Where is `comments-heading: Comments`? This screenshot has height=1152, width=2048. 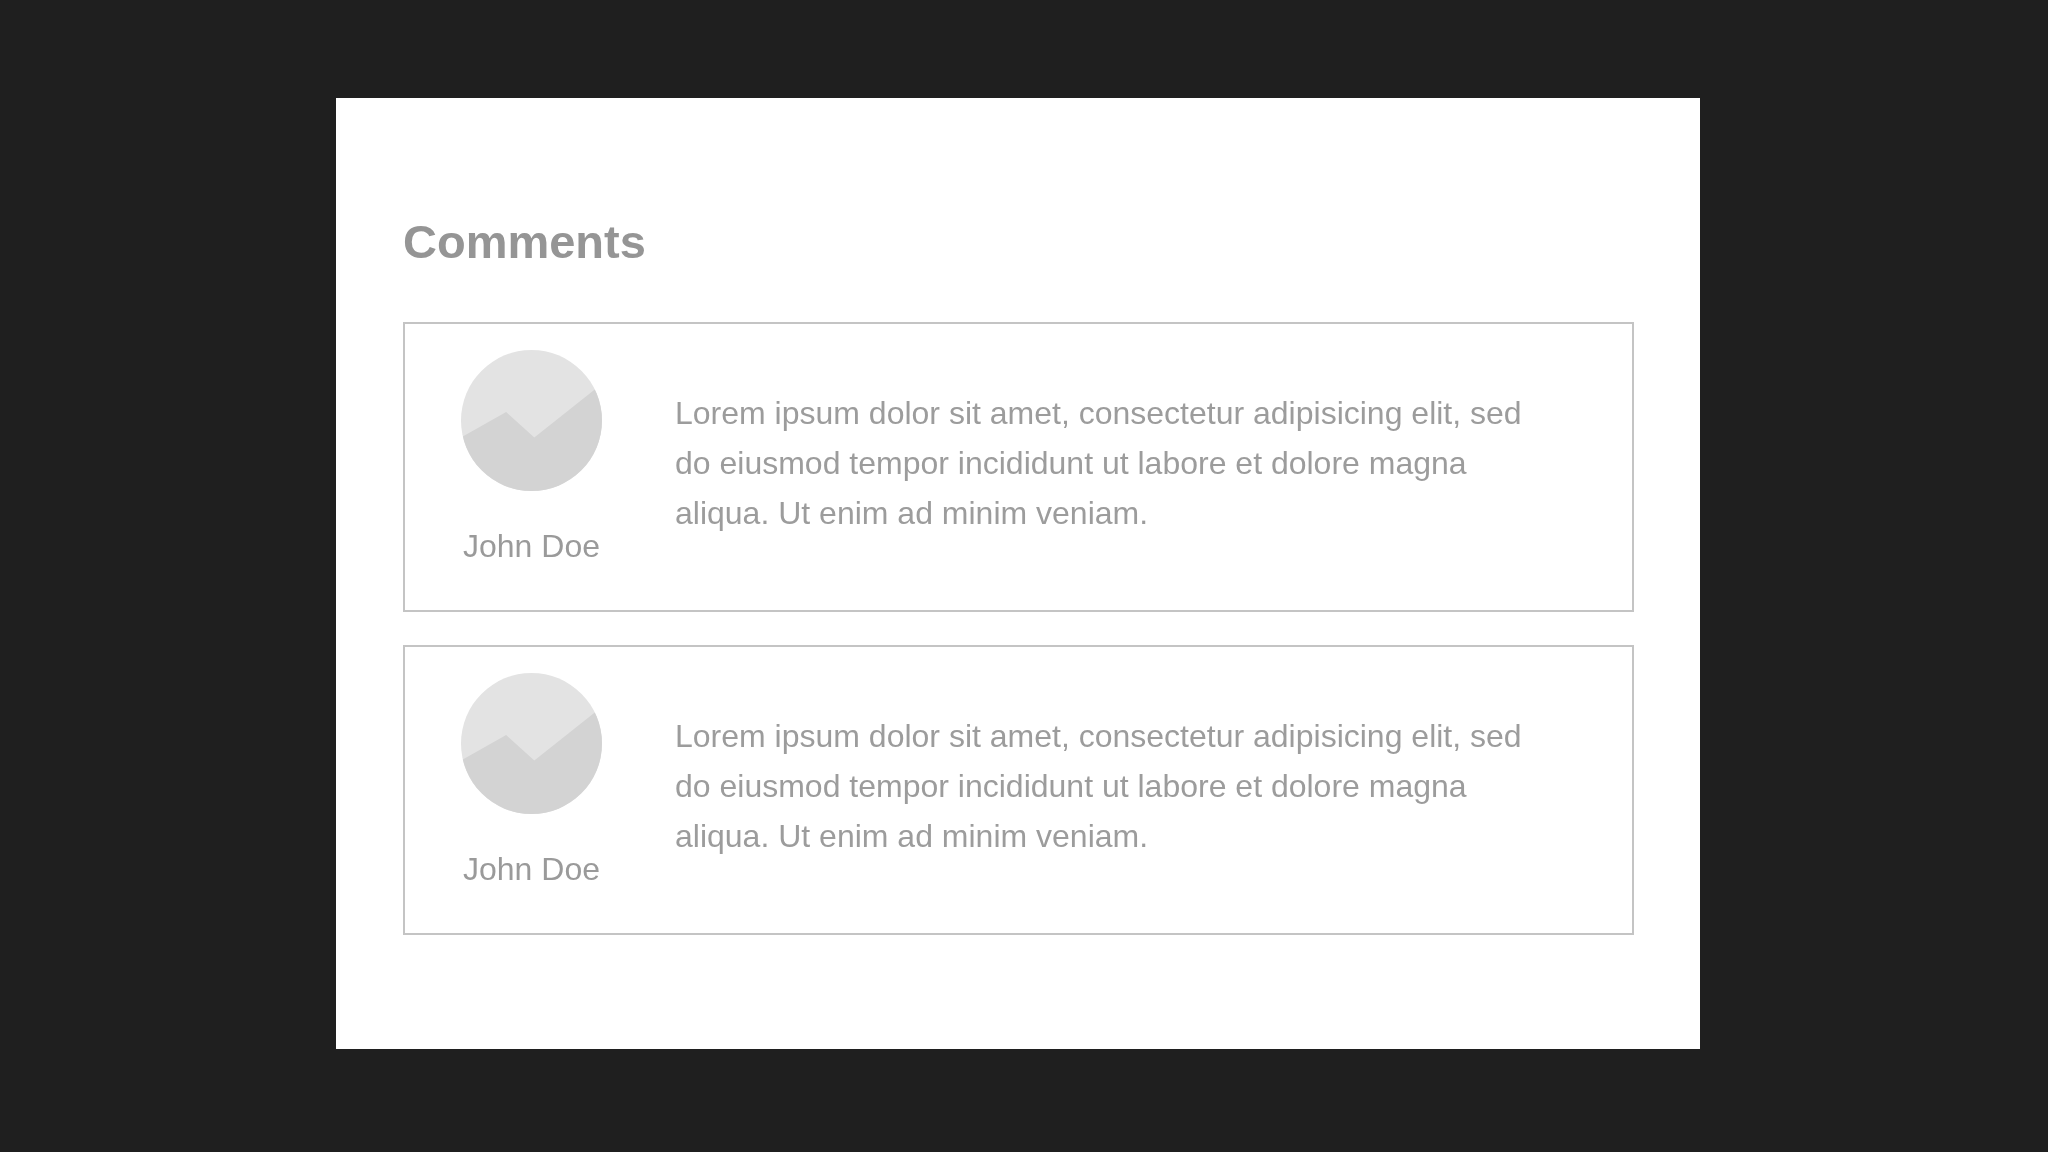
comments-heading: Comments is located at coordinates (524, 242).